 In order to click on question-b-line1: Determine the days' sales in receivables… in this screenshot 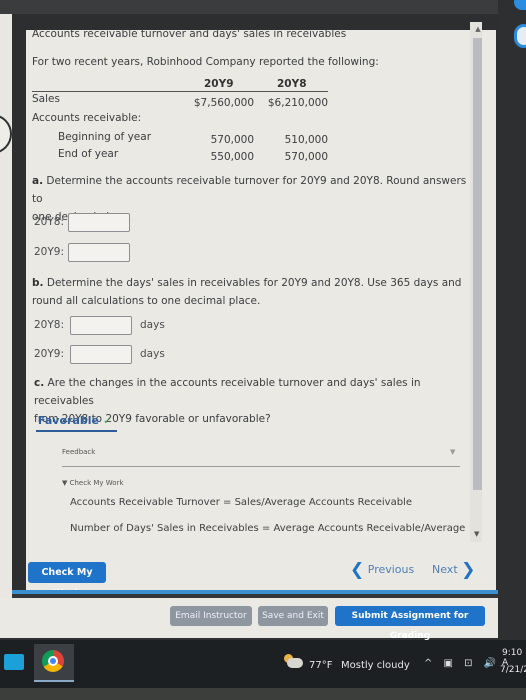, I will do `click(252, 283)`.